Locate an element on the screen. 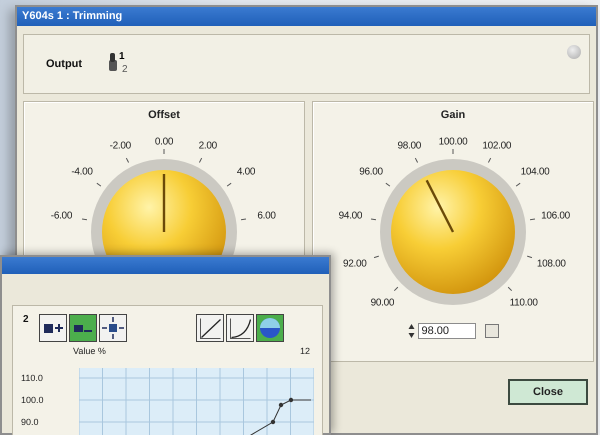  scale-label: -4.00 is located at coordinates (82, 172).